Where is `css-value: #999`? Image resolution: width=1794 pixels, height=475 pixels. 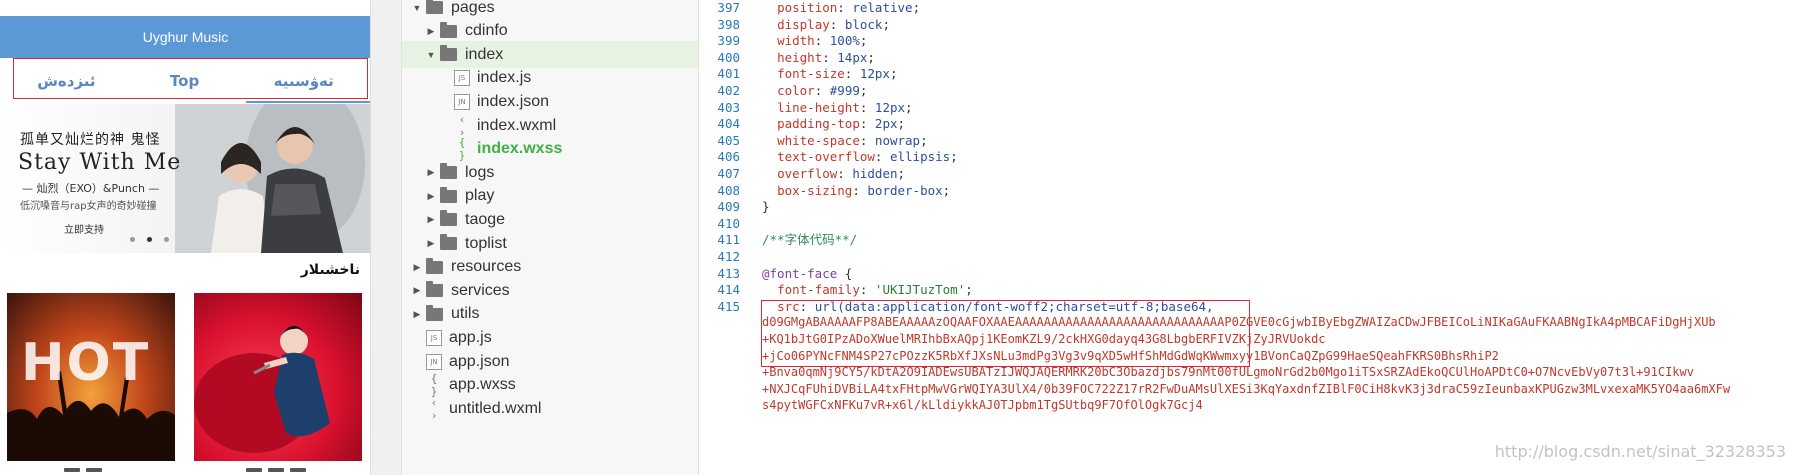 css-value: #999 is located at coordinates (844, 90).